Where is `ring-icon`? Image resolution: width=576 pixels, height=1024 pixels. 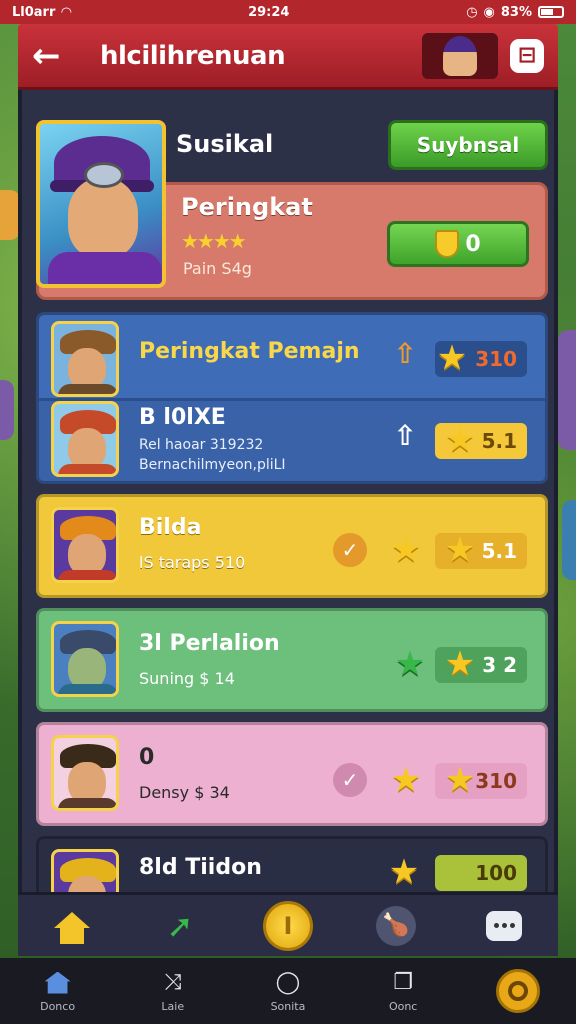
ring-icon is located at coordinates (518, 991).